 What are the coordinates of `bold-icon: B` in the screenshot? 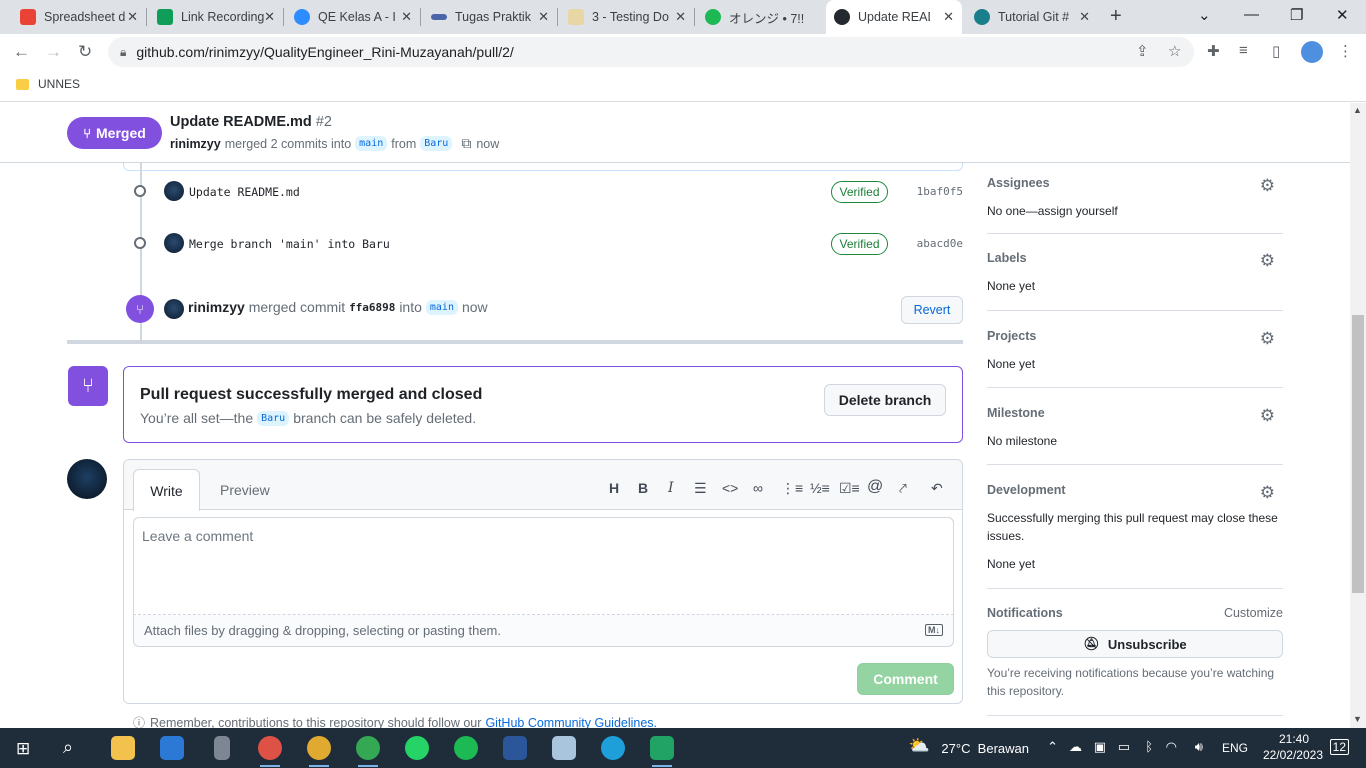 It's located at (643, 488).